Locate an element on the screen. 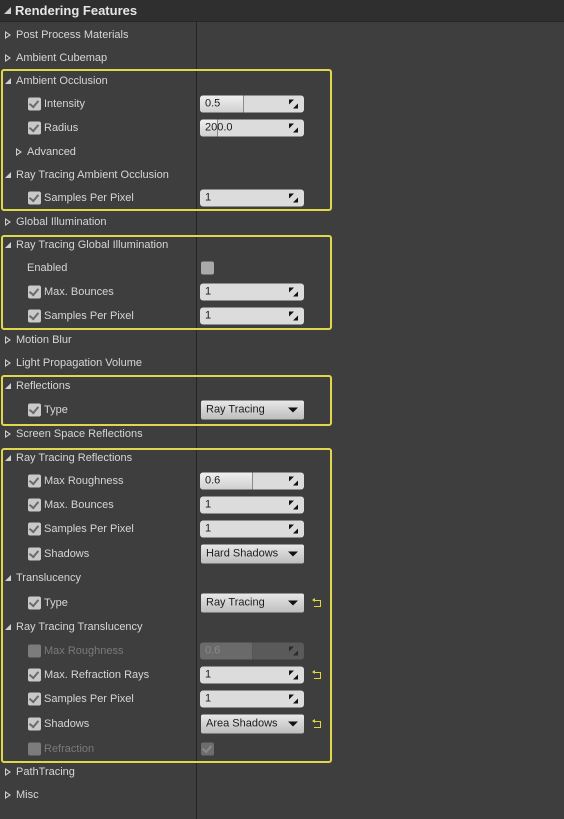 This screenshot has width=564, height=819. property-row-rtao-samples: Samples Per Pixel 1 is located at coordinates (282, 197).